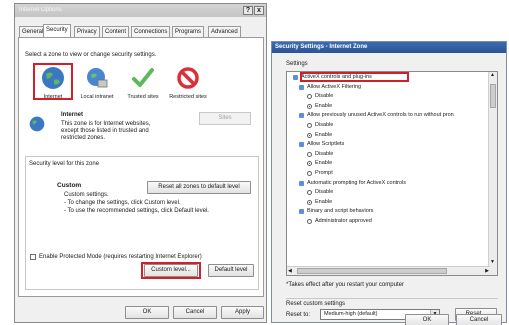 The width and height of the screenshot is (509, 325). I want to click on ok-button: OK, so click(147, 312).